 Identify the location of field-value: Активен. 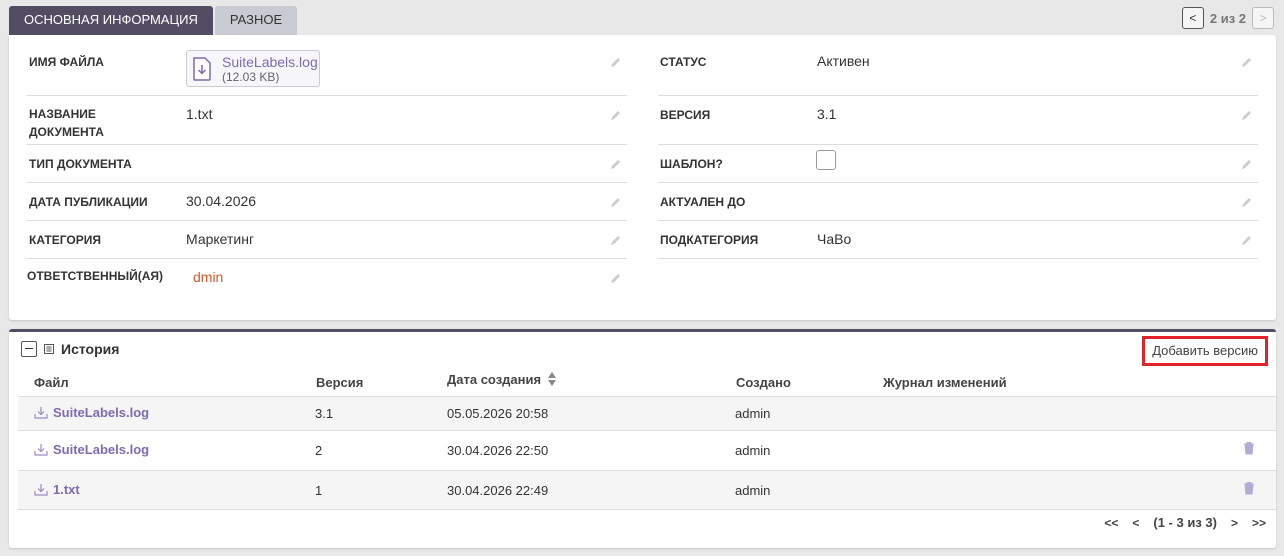
(843, 61).